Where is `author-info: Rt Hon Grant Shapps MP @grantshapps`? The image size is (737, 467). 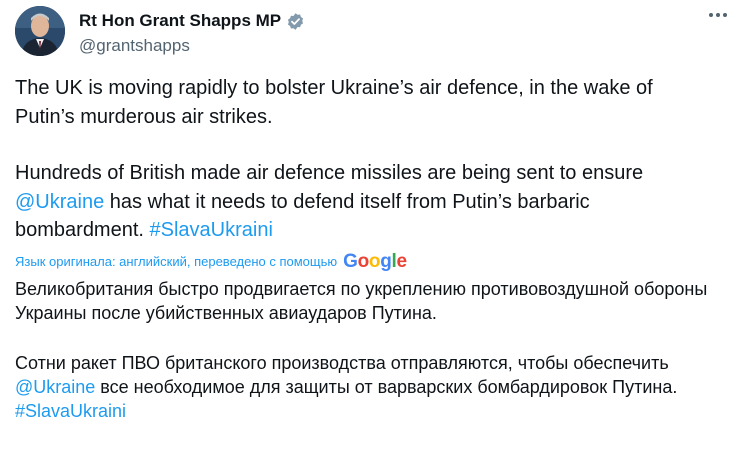 author-info: Rt Hon Grant Shapps MP @grantshapps is located at coordinates (402, 33).